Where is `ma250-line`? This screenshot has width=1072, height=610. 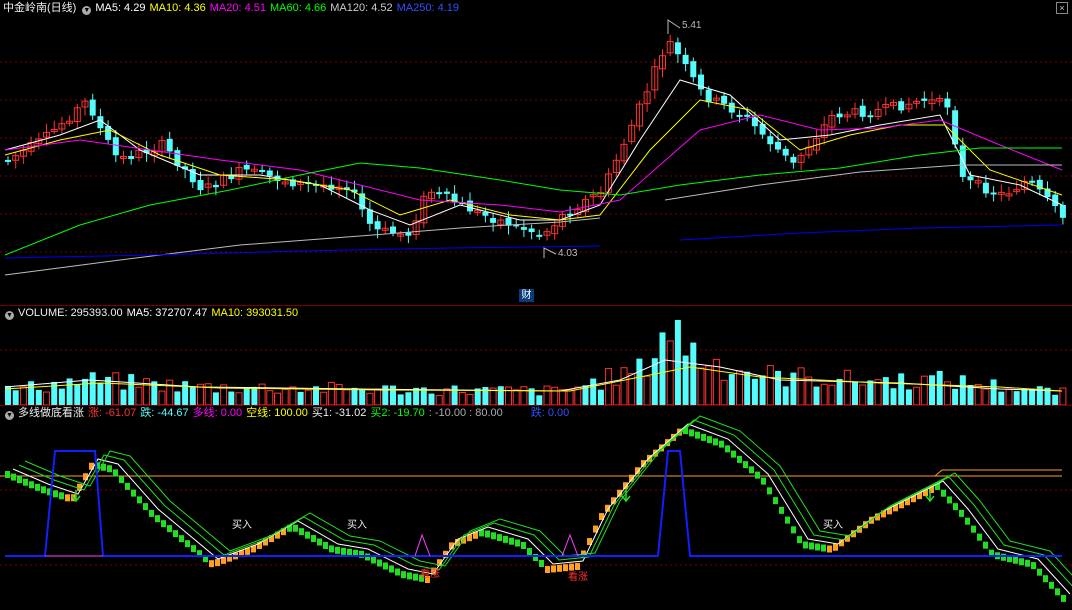 ma250-line is located at coordinates (871, 232).